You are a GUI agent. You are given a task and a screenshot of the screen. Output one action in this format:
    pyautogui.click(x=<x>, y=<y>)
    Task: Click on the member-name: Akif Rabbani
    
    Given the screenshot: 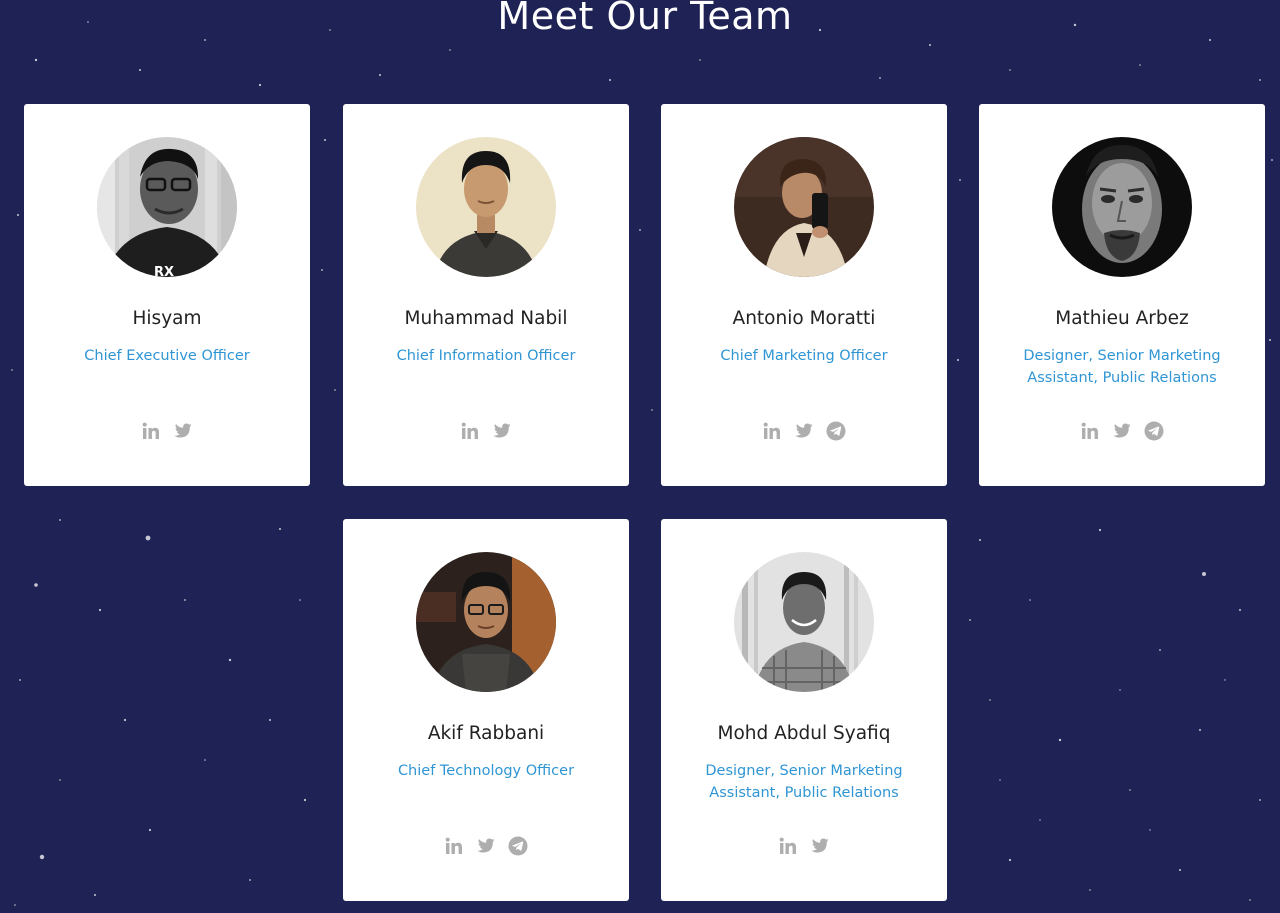 What is the action you would take?
    pyautogui.click(x=486, y=733)
    